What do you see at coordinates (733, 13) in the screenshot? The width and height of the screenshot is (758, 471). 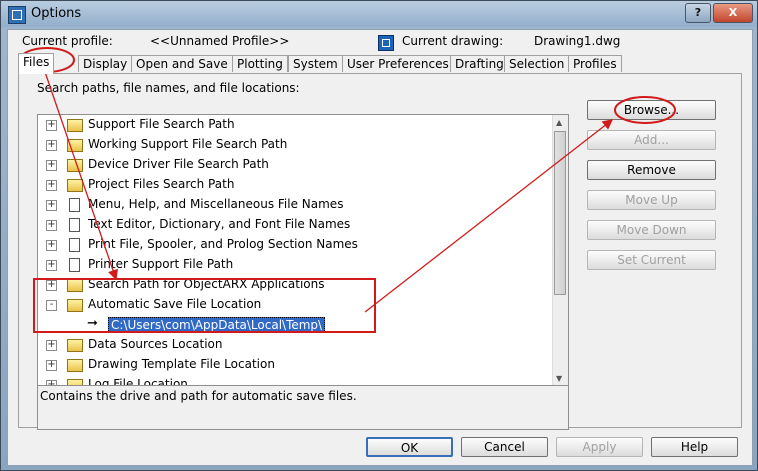 I see `close-button: X` at bounding box center [733, 13].